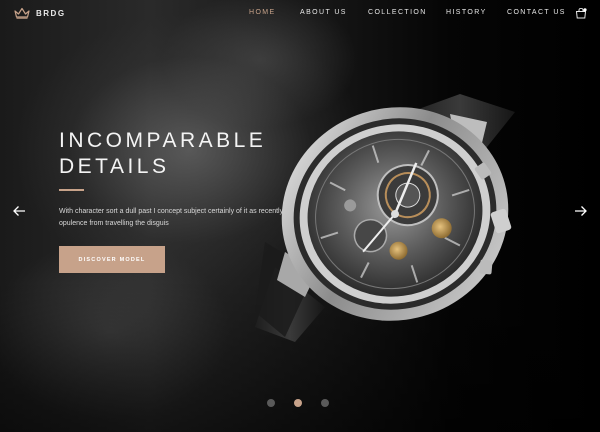 This screenshot has width=600, height=432. I want to click on shopping-bag-icon, so click(581, 13).